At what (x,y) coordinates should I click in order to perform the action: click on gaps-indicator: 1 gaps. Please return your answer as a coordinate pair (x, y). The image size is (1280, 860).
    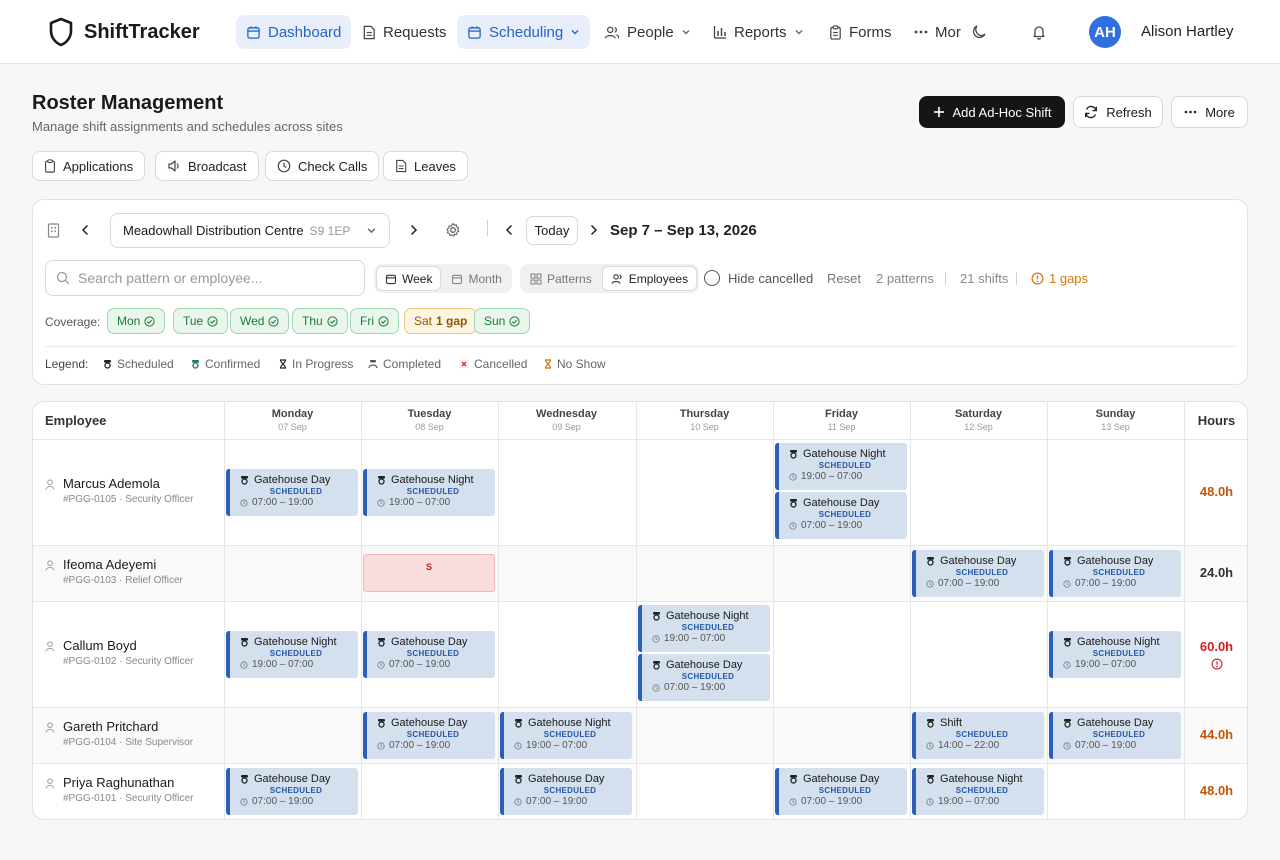
    Looking at the image, I should click on (1059, 278).